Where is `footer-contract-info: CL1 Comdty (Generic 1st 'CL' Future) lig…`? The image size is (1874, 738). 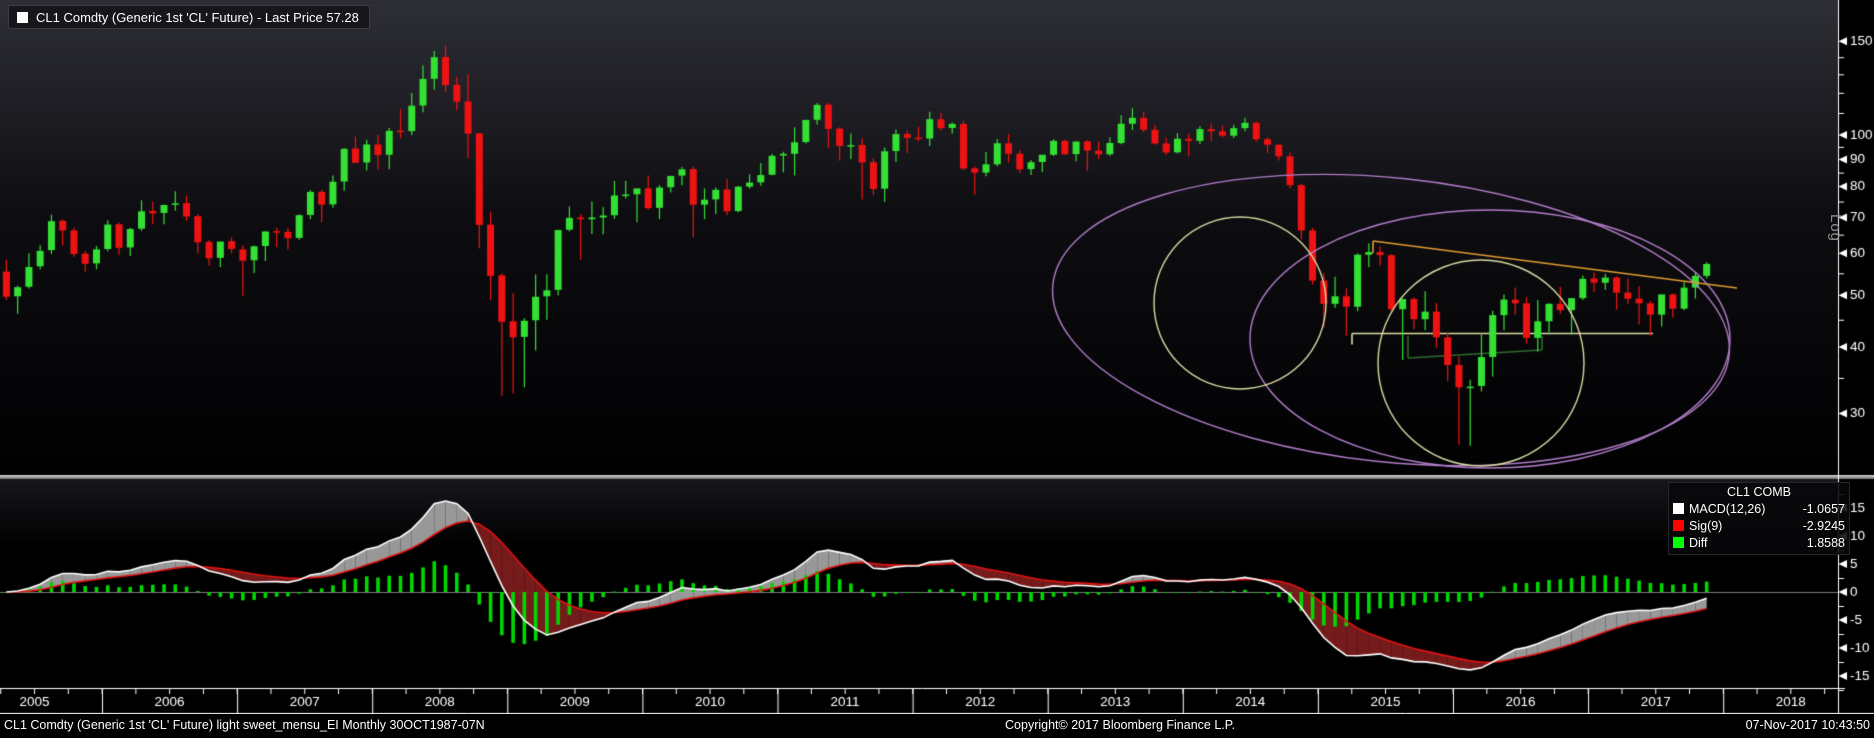 footer-contract-info: CL1 Comdty (Generic 1st 'CL' Future) lig… is located at coordinates (244, 725).